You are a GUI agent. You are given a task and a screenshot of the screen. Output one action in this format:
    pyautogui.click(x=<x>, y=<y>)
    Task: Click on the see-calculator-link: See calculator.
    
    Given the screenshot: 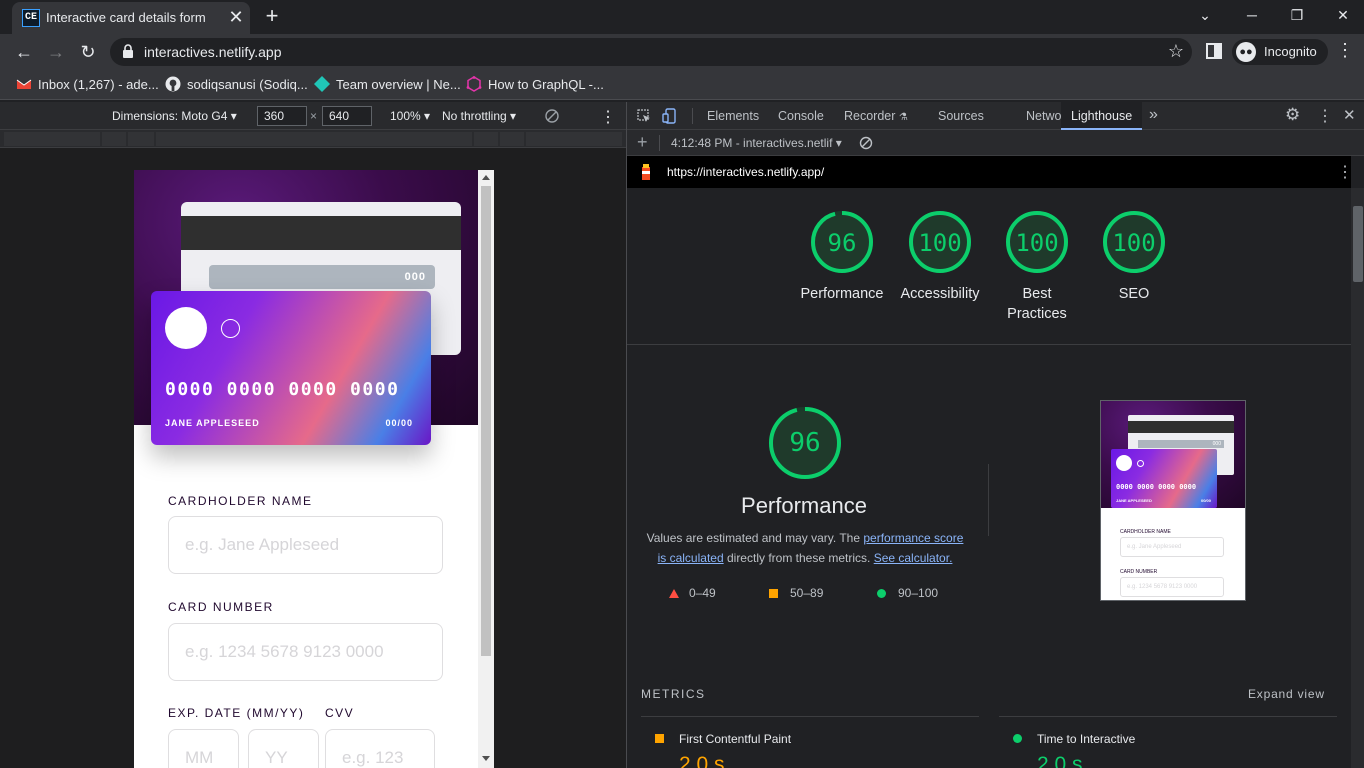 What is the action you would take?
    pyautogui.click(x=913, y=558)
    